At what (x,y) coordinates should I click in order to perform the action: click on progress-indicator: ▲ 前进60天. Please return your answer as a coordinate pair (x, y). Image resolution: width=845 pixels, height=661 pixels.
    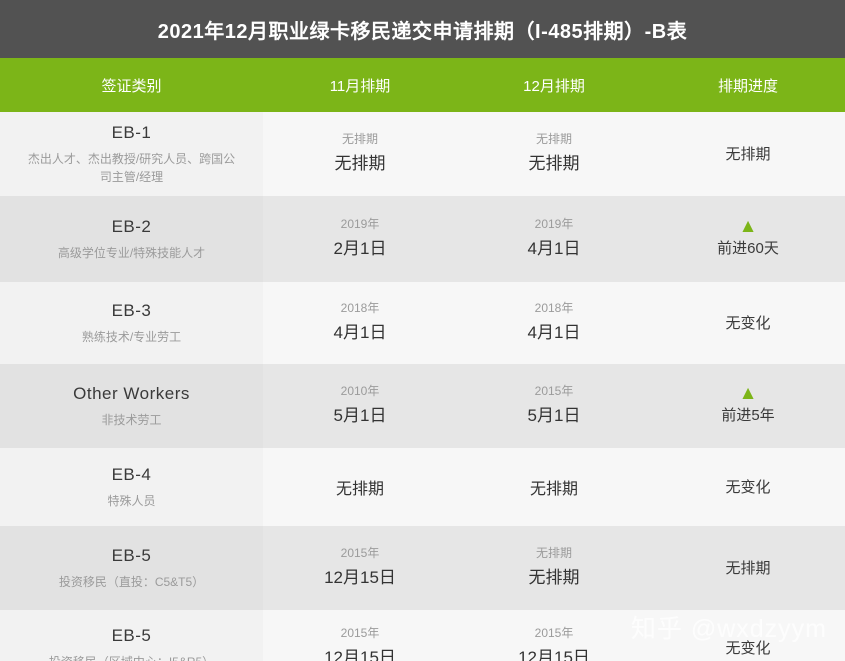
    Looking at the image, I should click on (748, 237).